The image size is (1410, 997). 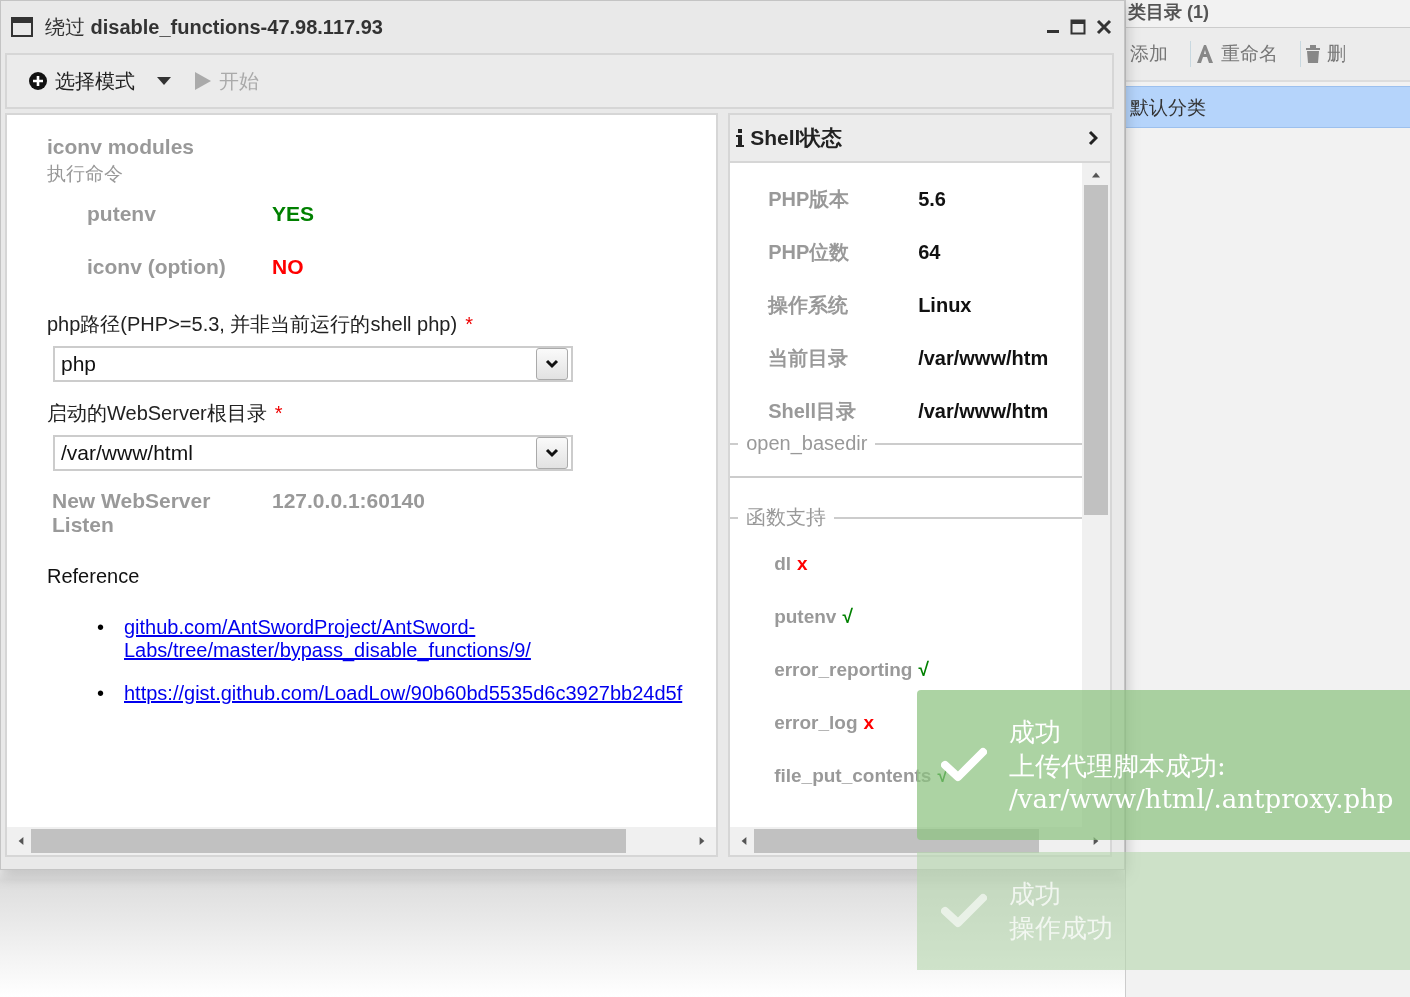 I want to click on pane-title: Shell状态, so click(x=796, y=138).